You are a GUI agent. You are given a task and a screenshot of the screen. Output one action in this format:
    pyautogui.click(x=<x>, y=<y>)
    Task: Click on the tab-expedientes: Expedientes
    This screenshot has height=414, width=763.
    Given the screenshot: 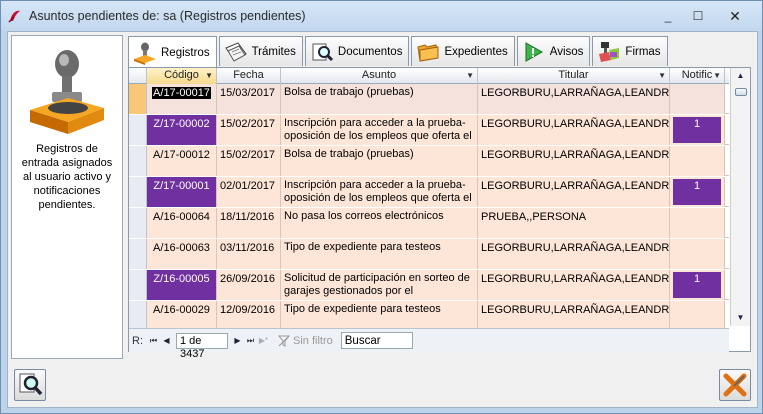 What is the action you would take?
    pyautogui.click(x=463, y=51)
    